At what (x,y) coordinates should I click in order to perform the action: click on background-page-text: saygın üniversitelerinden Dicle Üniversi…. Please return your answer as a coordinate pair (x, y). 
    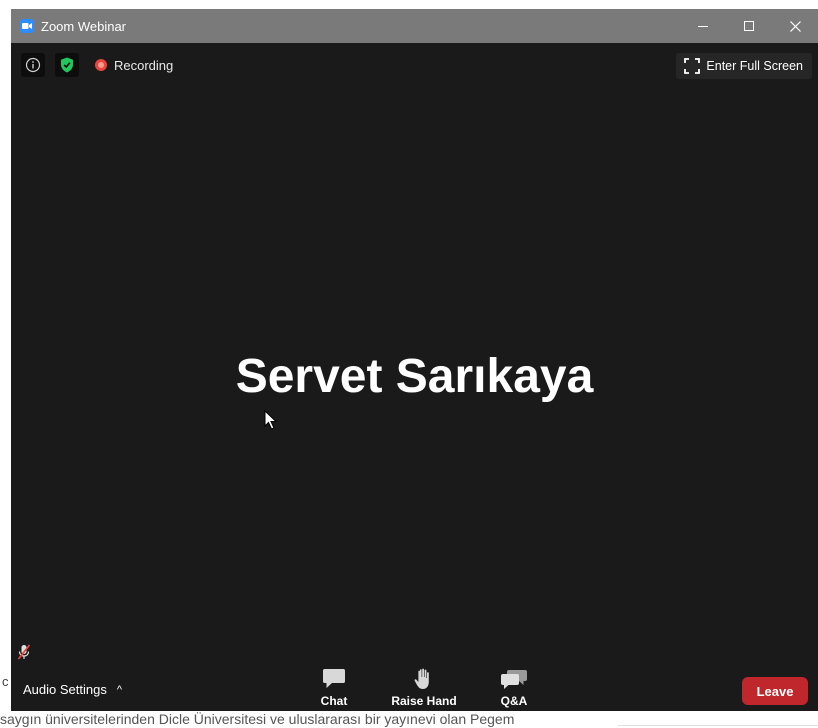
    Looking at the image, I should click on (257, 719).